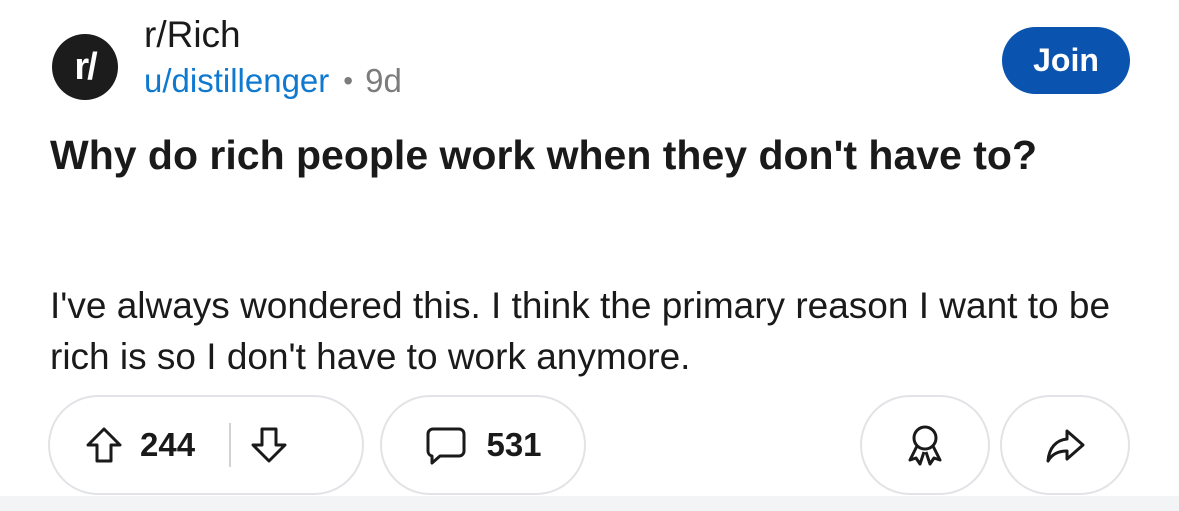 This screenshot has height=511, width=1179. What do you see at coordinates (236, 81) in the screenshot?
I see `author-link: u/distillenger` at bounding box center [236, 81].